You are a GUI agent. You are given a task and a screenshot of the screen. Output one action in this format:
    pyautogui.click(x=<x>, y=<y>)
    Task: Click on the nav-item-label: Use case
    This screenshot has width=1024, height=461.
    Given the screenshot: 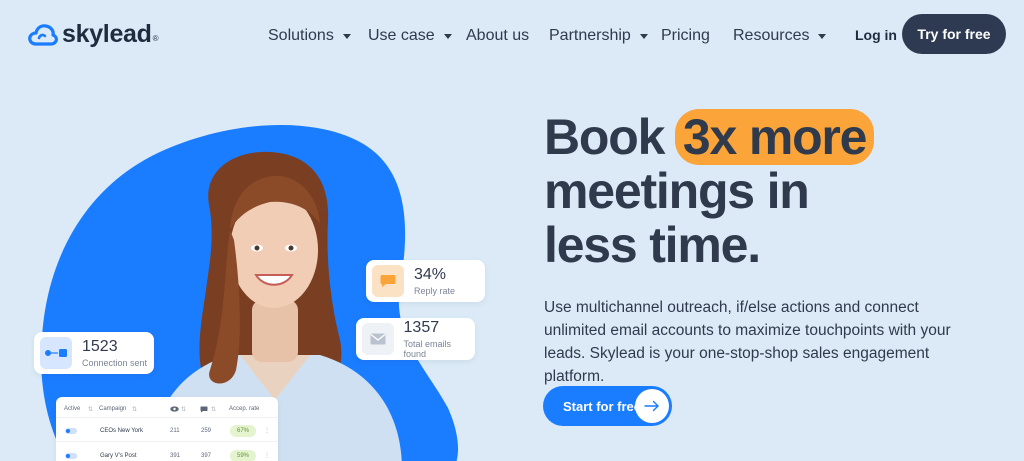 What is the action you would take?
    pyautogui.click(x=401, y=35)
    